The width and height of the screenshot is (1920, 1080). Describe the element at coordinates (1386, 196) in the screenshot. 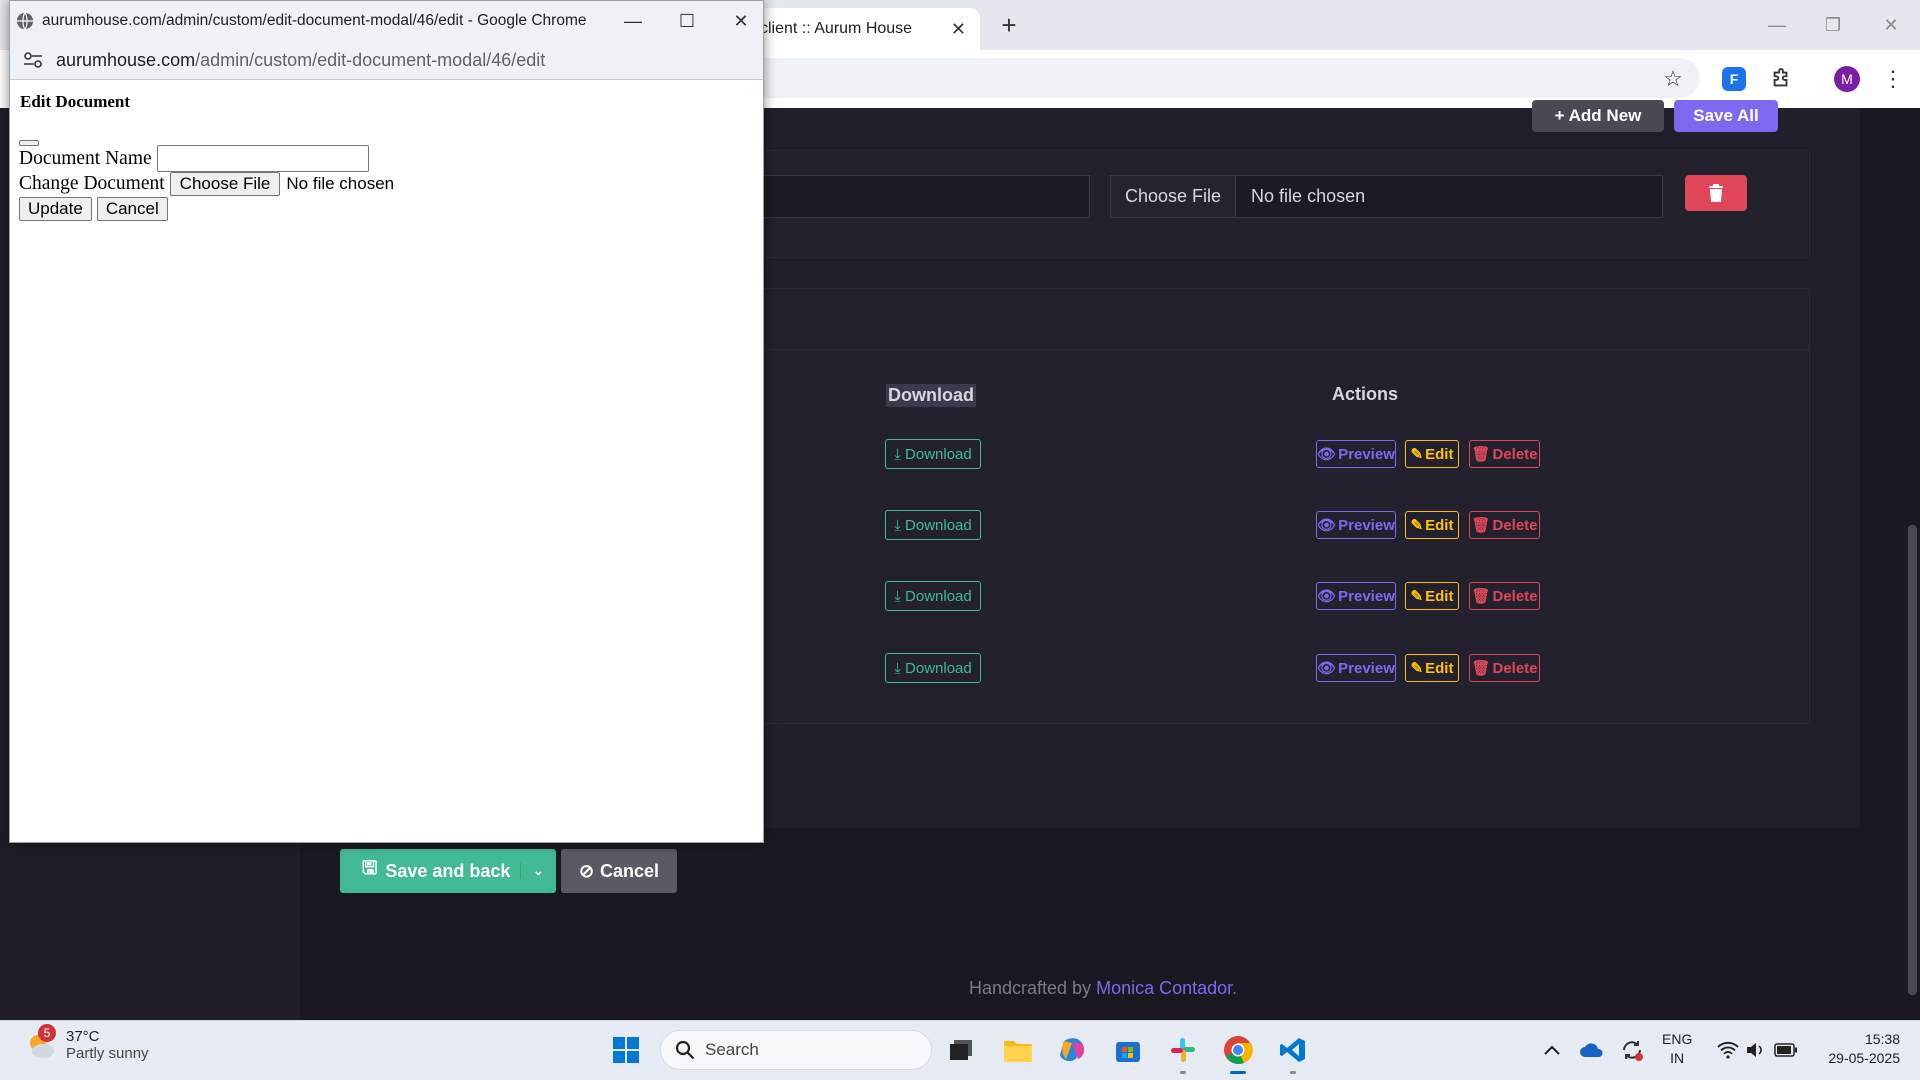

I see `file-input: Choose File No file chosen` at that location.